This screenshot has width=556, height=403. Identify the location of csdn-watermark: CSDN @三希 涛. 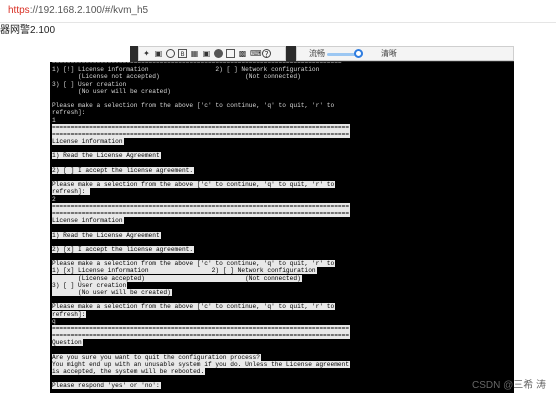
(509, 385).